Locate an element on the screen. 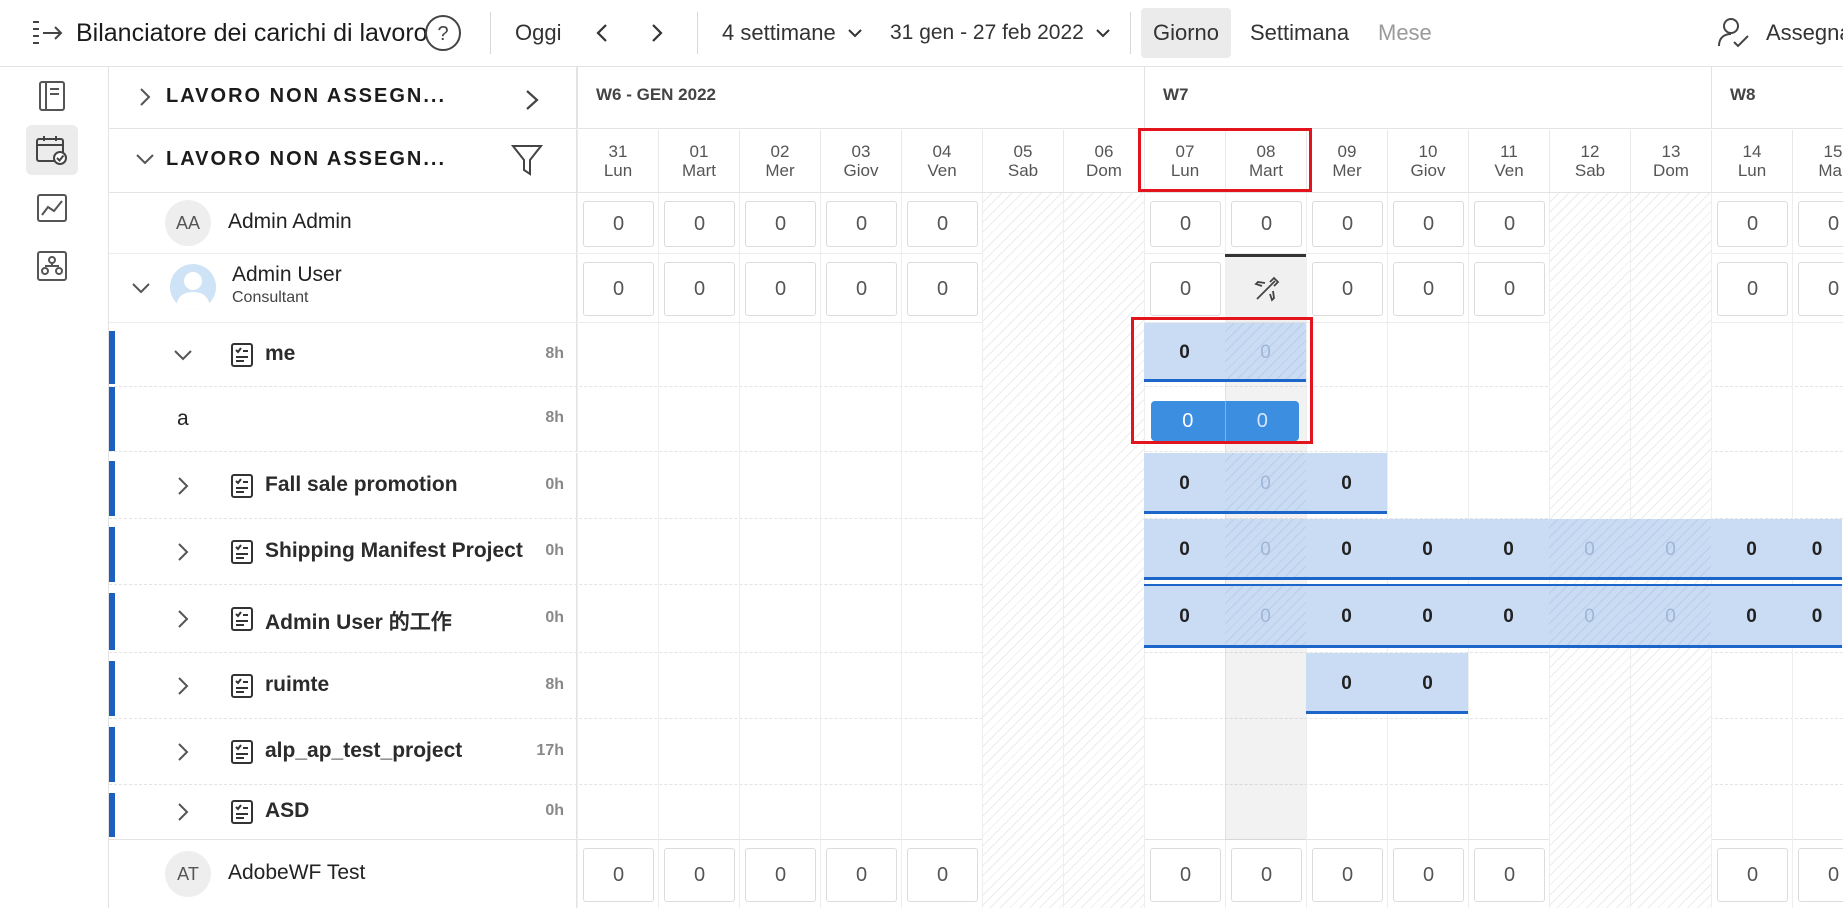 This screenshot has width=1843, height=908. org-chart-icon is located at coordinates (52, 266).